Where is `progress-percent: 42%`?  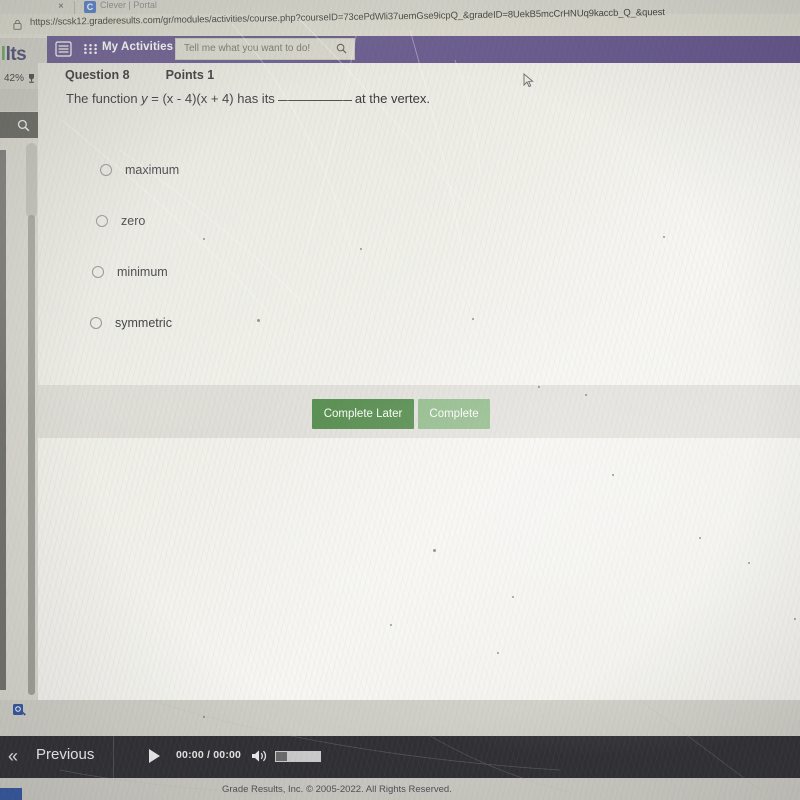 progress-percent: 42% is located at coordinates (14, 78).